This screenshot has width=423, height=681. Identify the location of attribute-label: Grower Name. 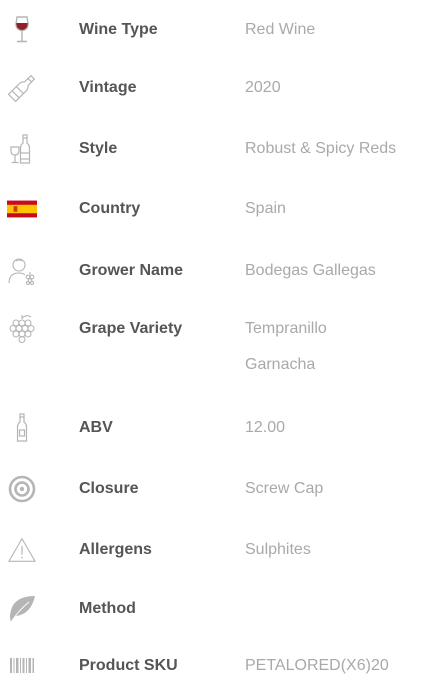
(131, 270).